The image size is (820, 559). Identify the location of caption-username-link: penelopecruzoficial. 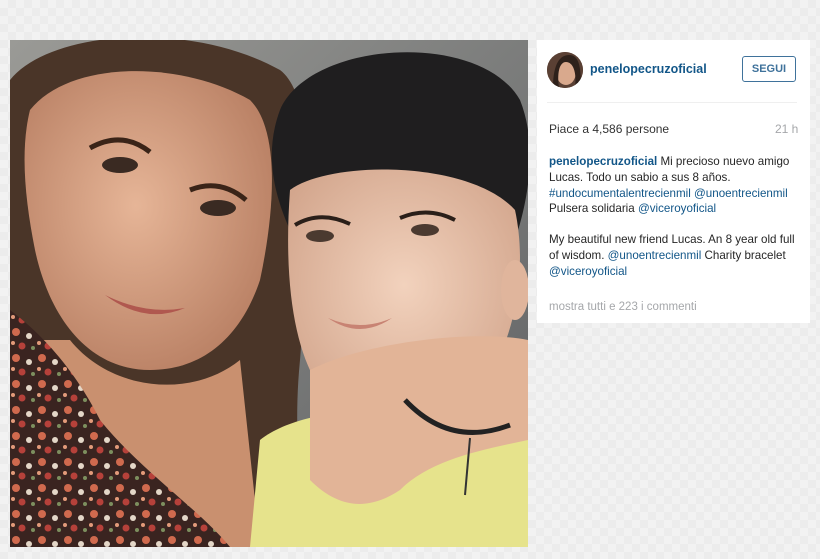
(603, 161).